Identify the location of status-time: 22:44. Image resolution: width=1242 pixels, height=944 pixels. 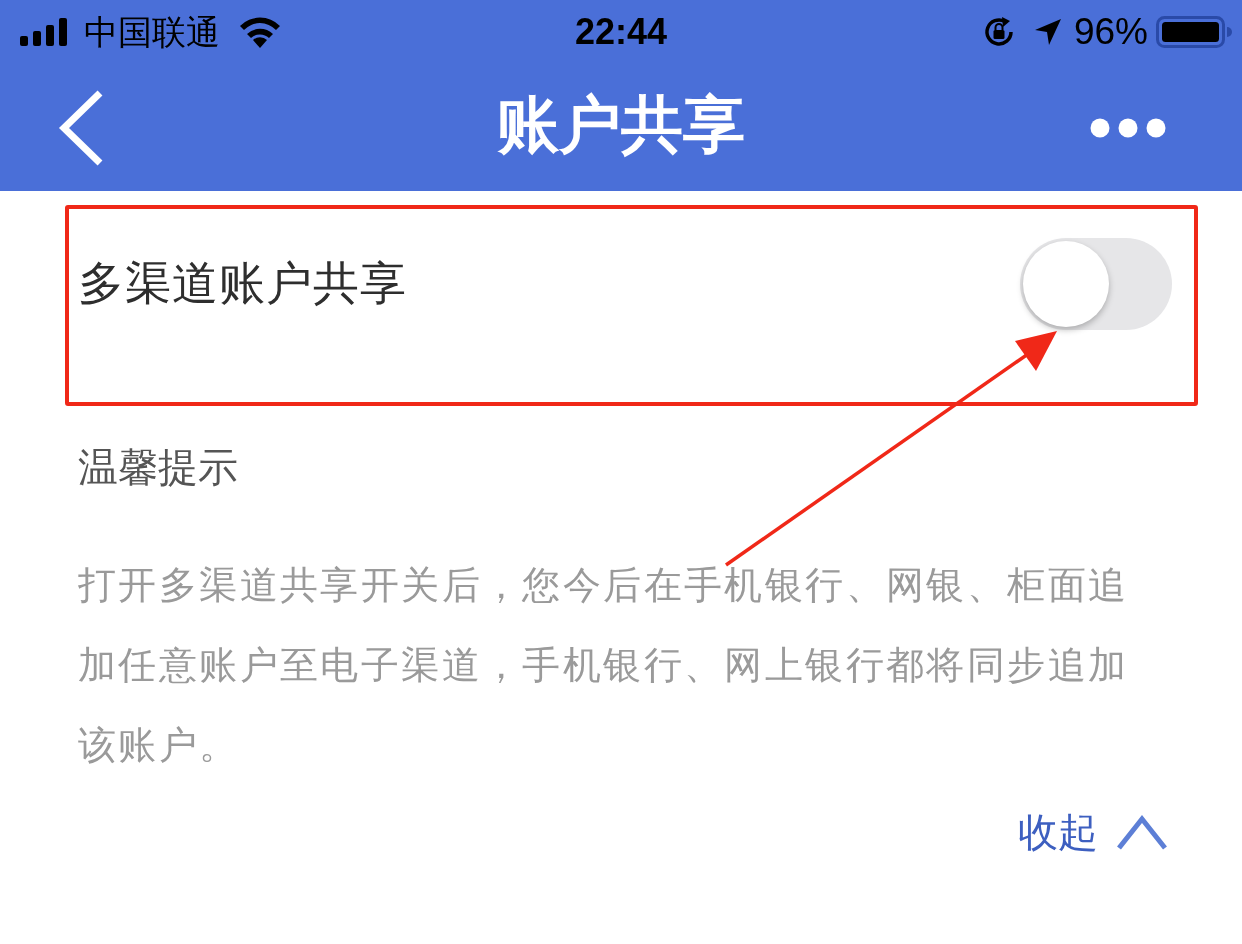
(621, 32).